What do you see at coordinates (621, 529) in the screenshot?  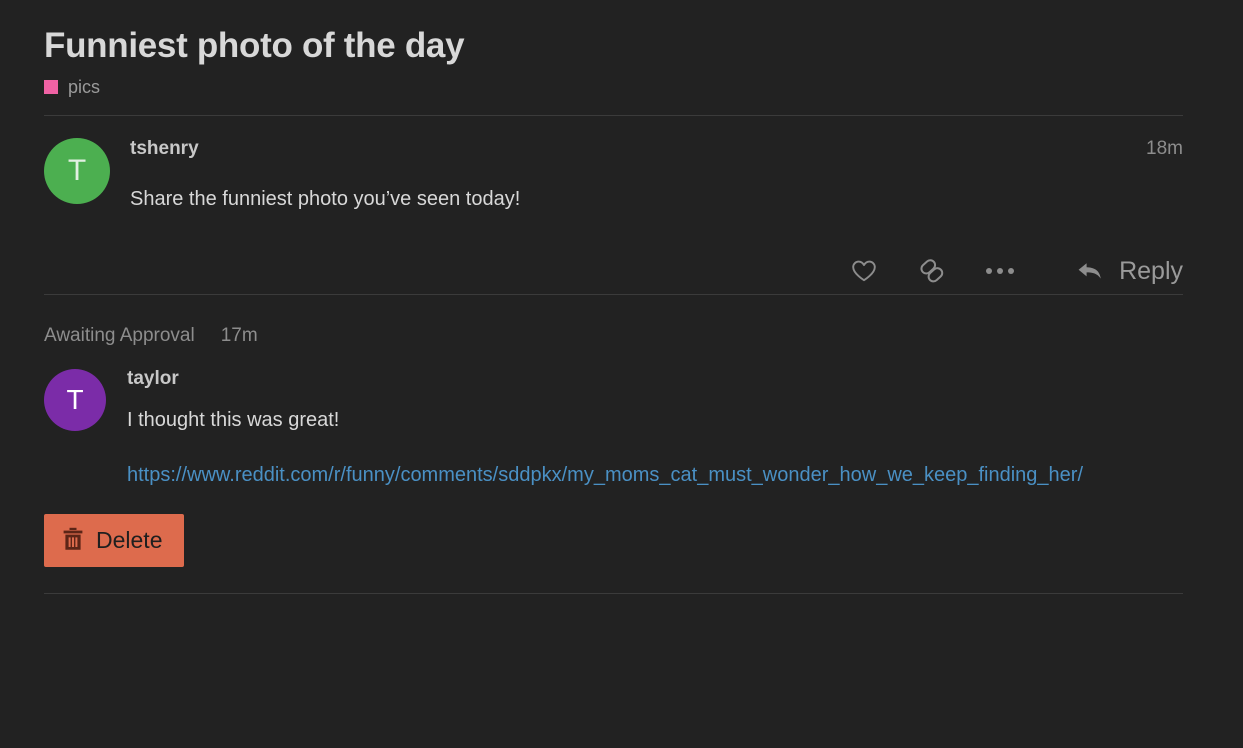 I see `delete-action-row: Delete` at bounding box center [621, 529].